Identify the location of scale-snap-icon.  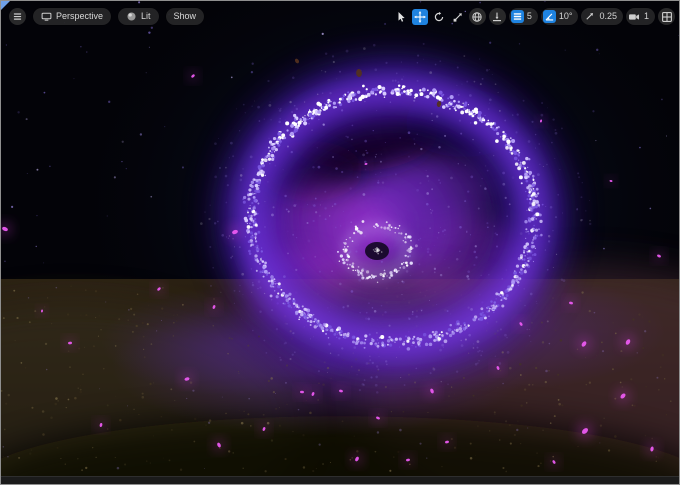
(589, 16).